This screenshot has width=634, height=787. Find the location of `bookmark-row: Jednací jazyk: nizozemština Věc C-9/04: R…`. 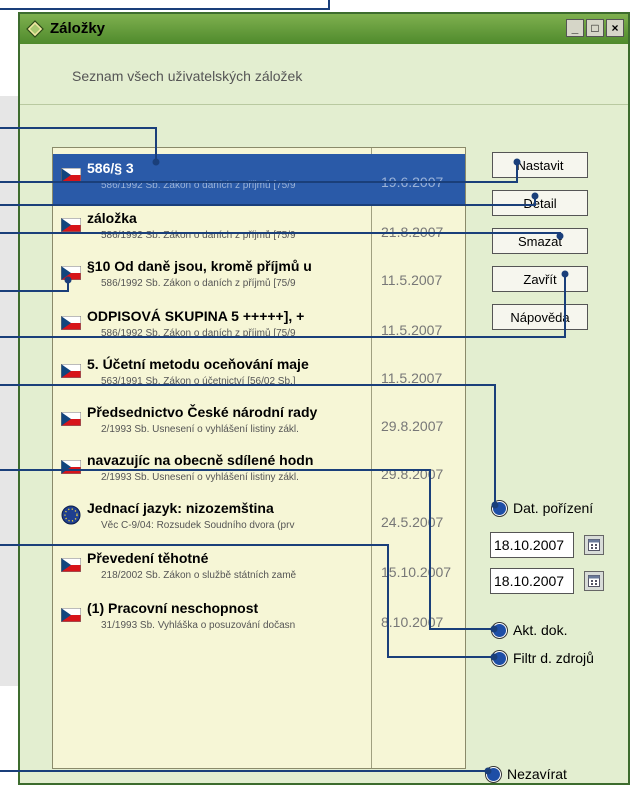

bookmark-row: Jednací jazyk: nizozemština Věc C-9/04: R… is located at coordinates (259, 519).